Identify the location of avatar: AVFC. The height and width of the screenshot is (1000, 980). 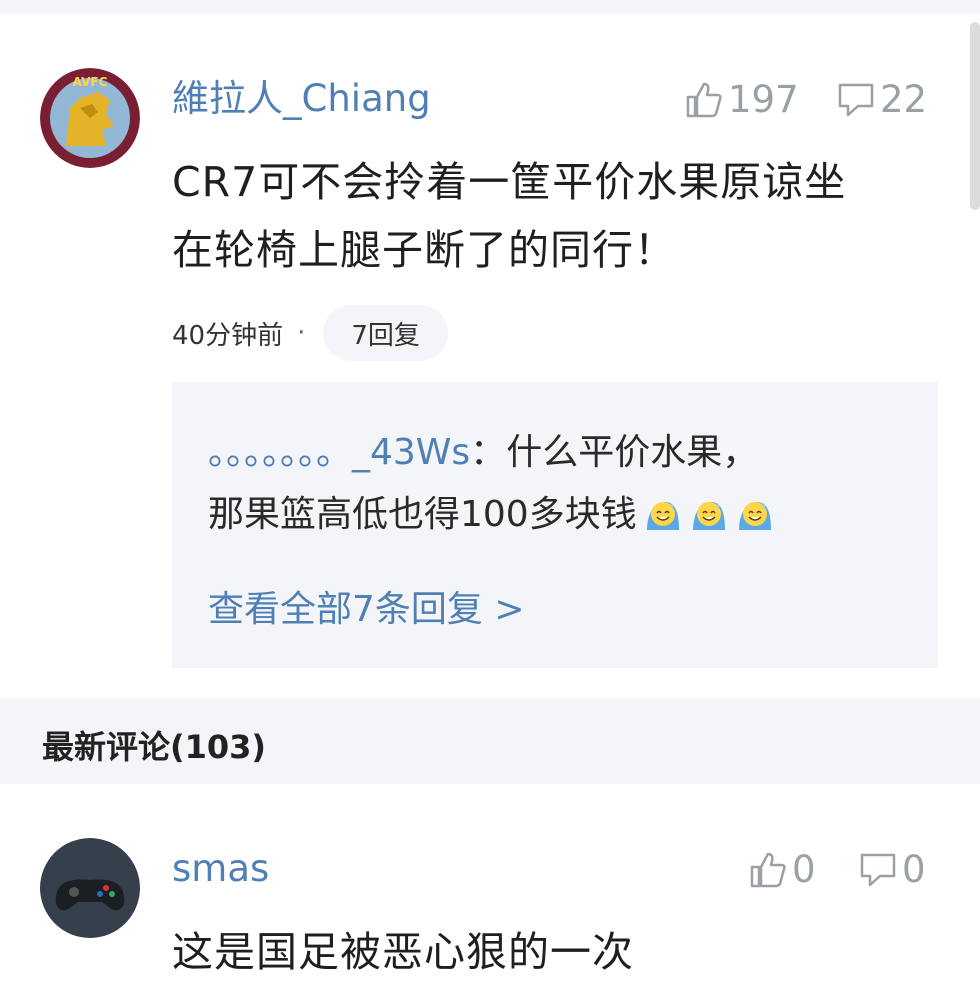
(90, 118).